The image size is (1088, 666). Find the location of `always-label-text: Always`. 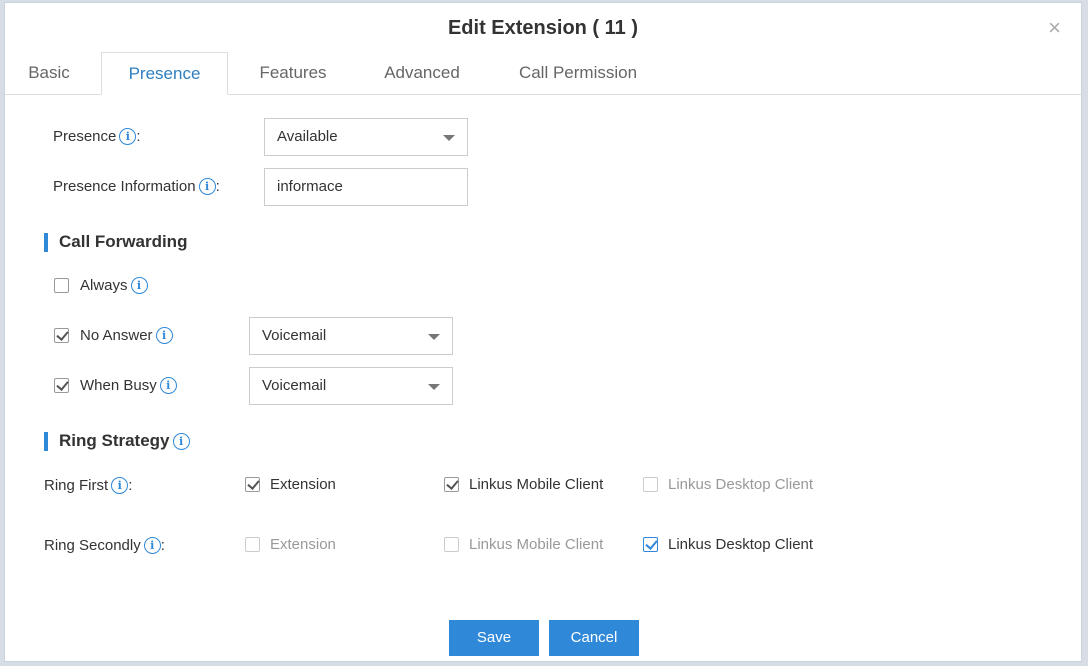

always-label-text: Always is located at coordinates (104, 285).